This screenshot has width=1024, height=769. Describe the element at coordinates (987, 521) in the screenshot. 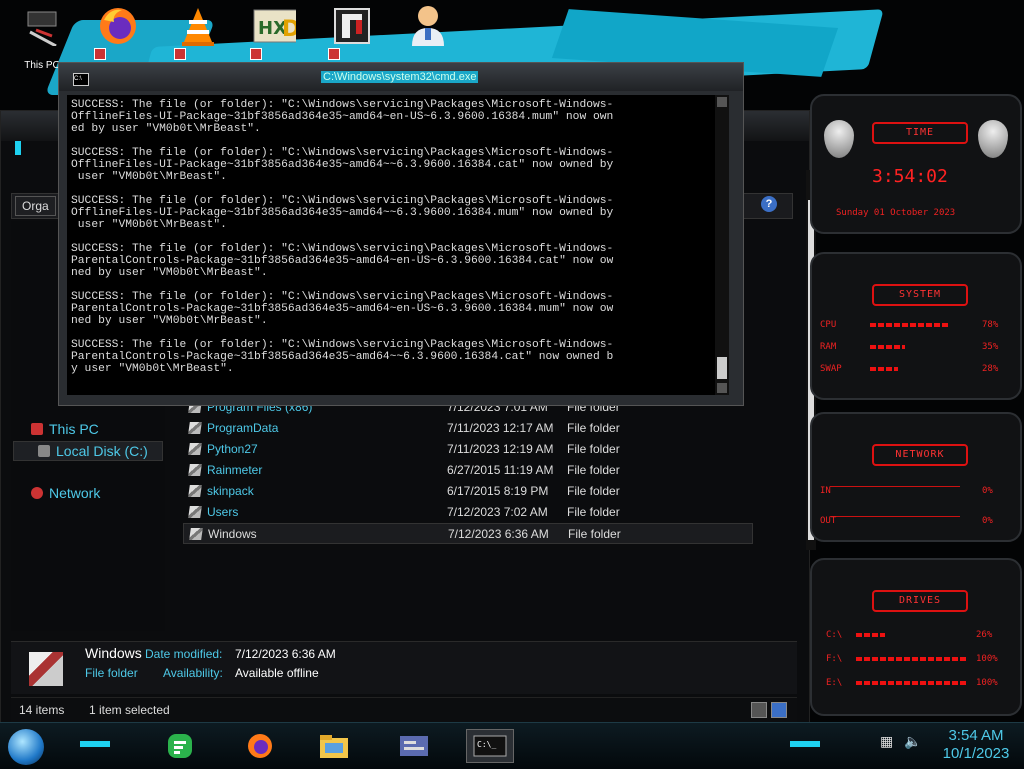

I see `network-out-value: 0%` at that location.